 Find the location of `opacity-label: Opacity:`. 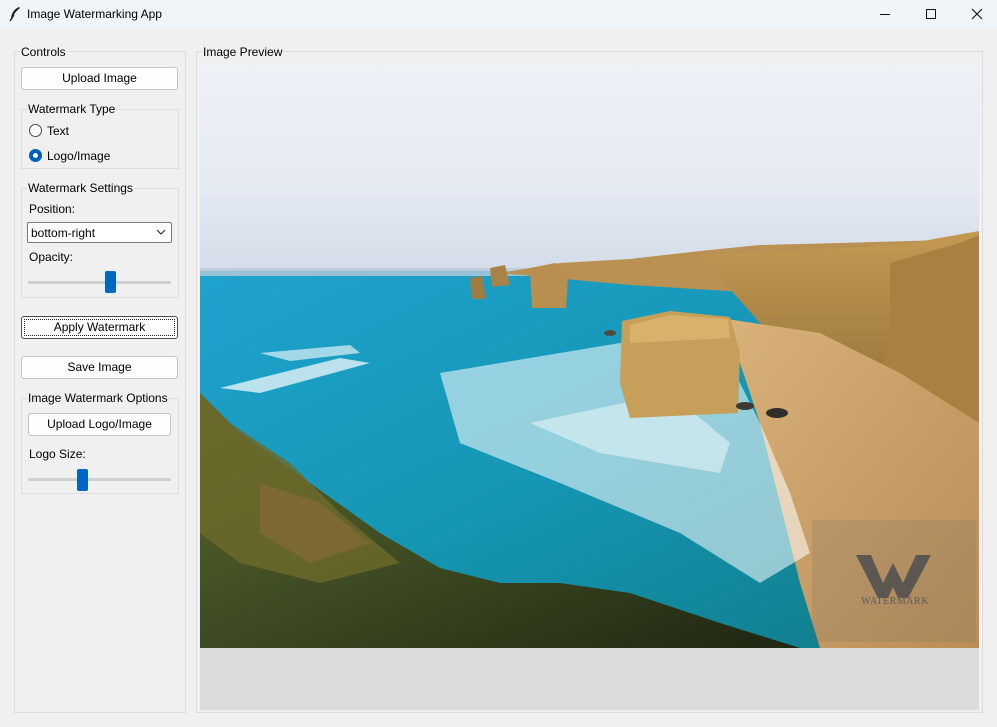

opacity-label: Opacity: is located at coordinates (51, 257).